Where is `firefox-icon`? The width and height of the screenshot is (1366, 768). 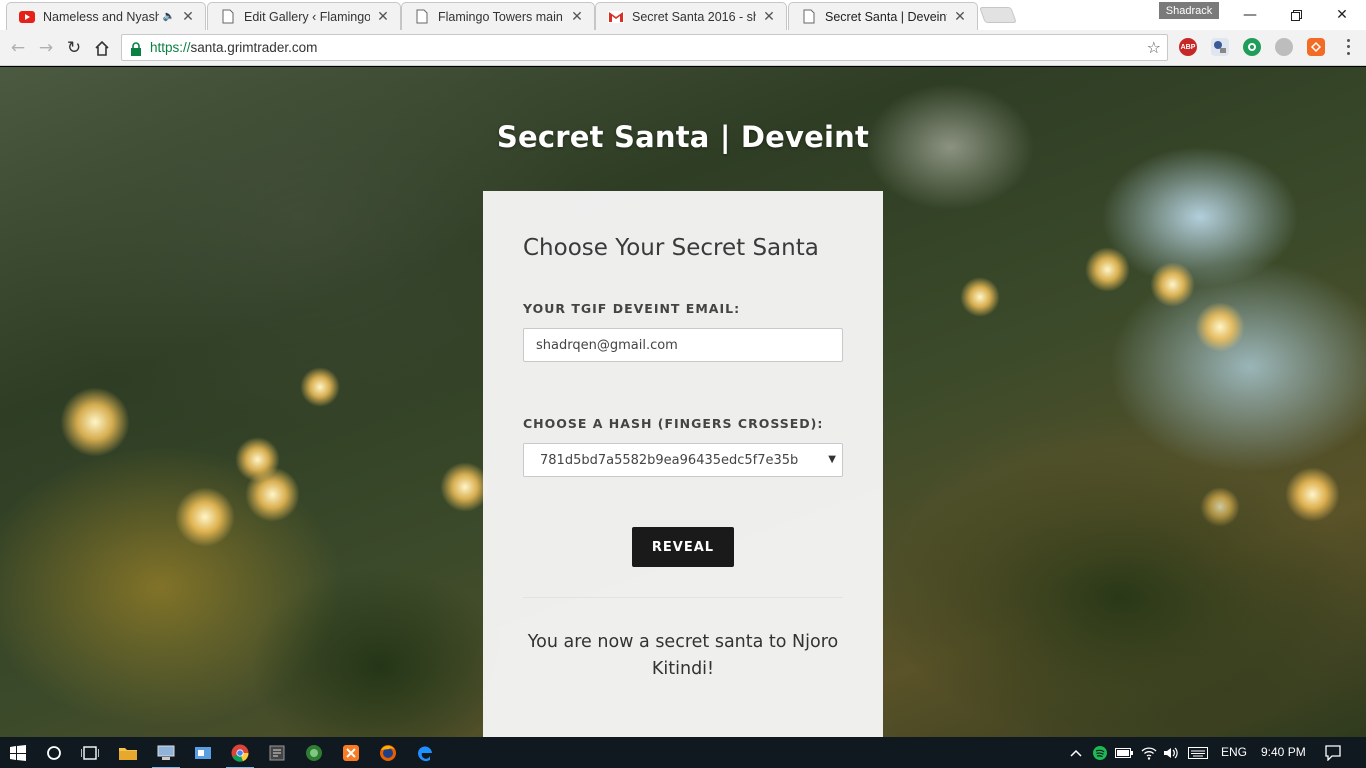
firefox-icon is located at coordinates (388, 753).